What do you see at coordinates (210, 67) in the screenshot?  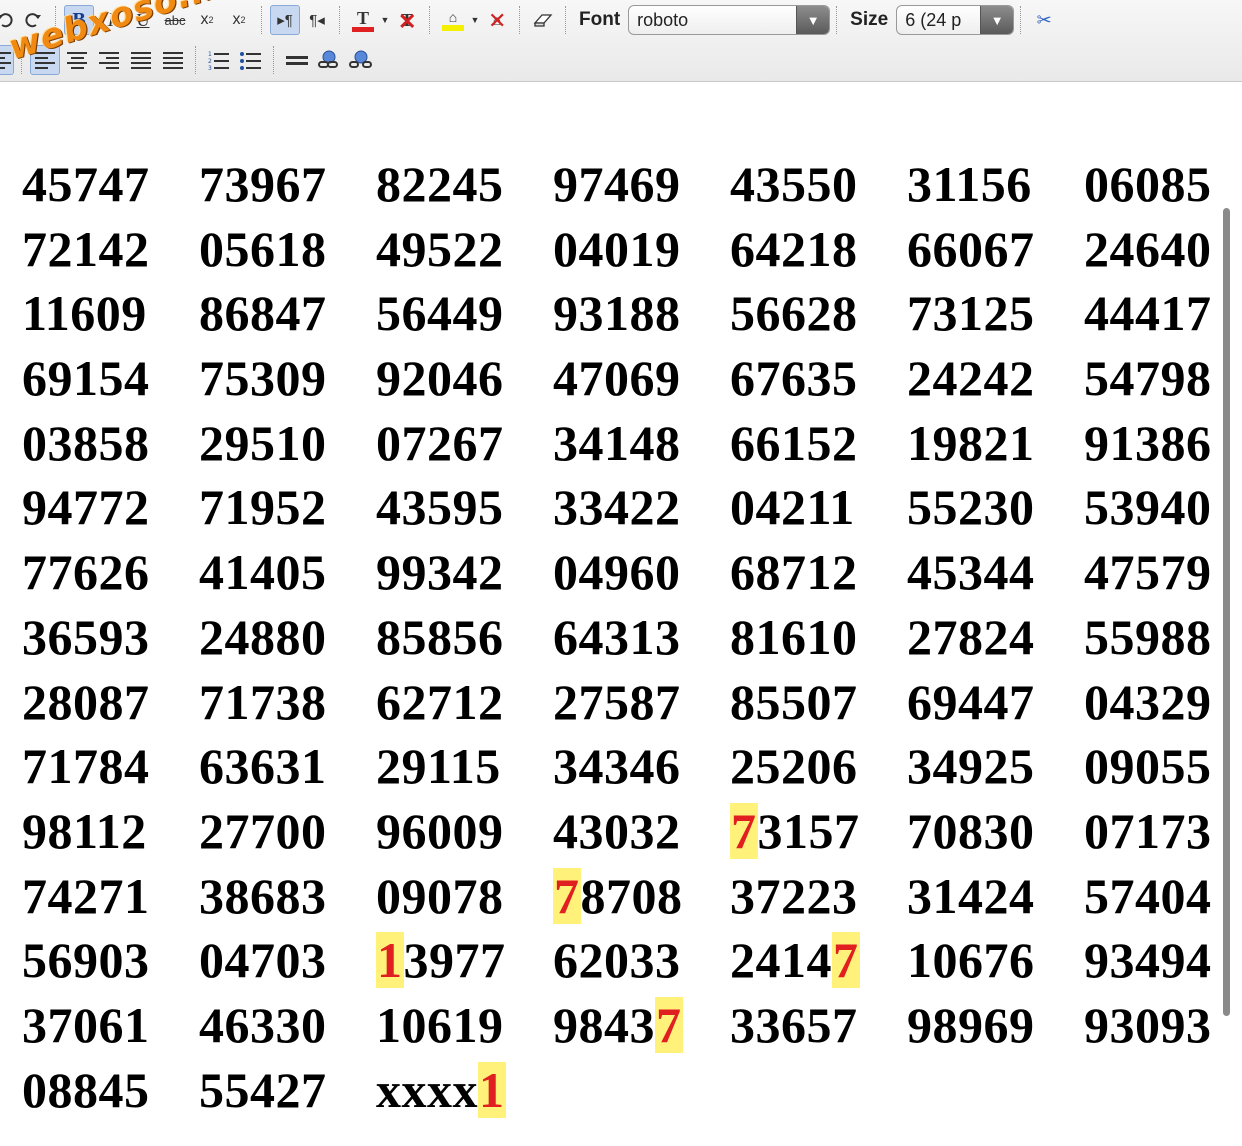 I see `svg-text: 3` at bounding box center [210, 67].